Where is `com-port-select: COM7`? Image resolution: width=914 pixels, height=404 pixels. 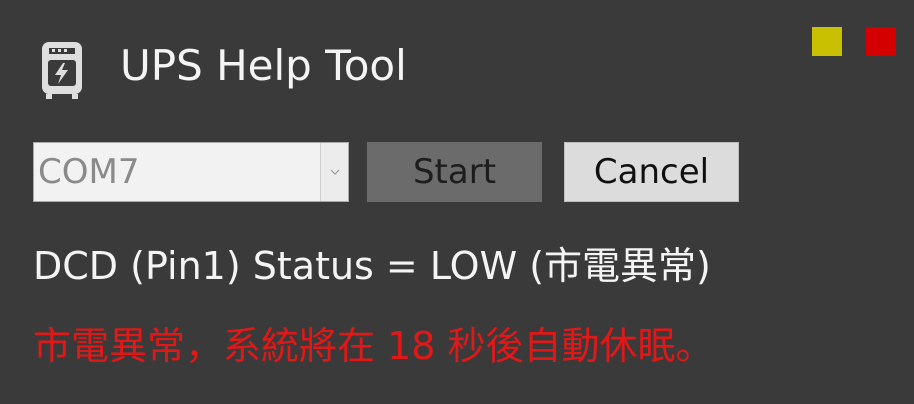
com-port-select: COM7 is located at coordinates (191, 172).